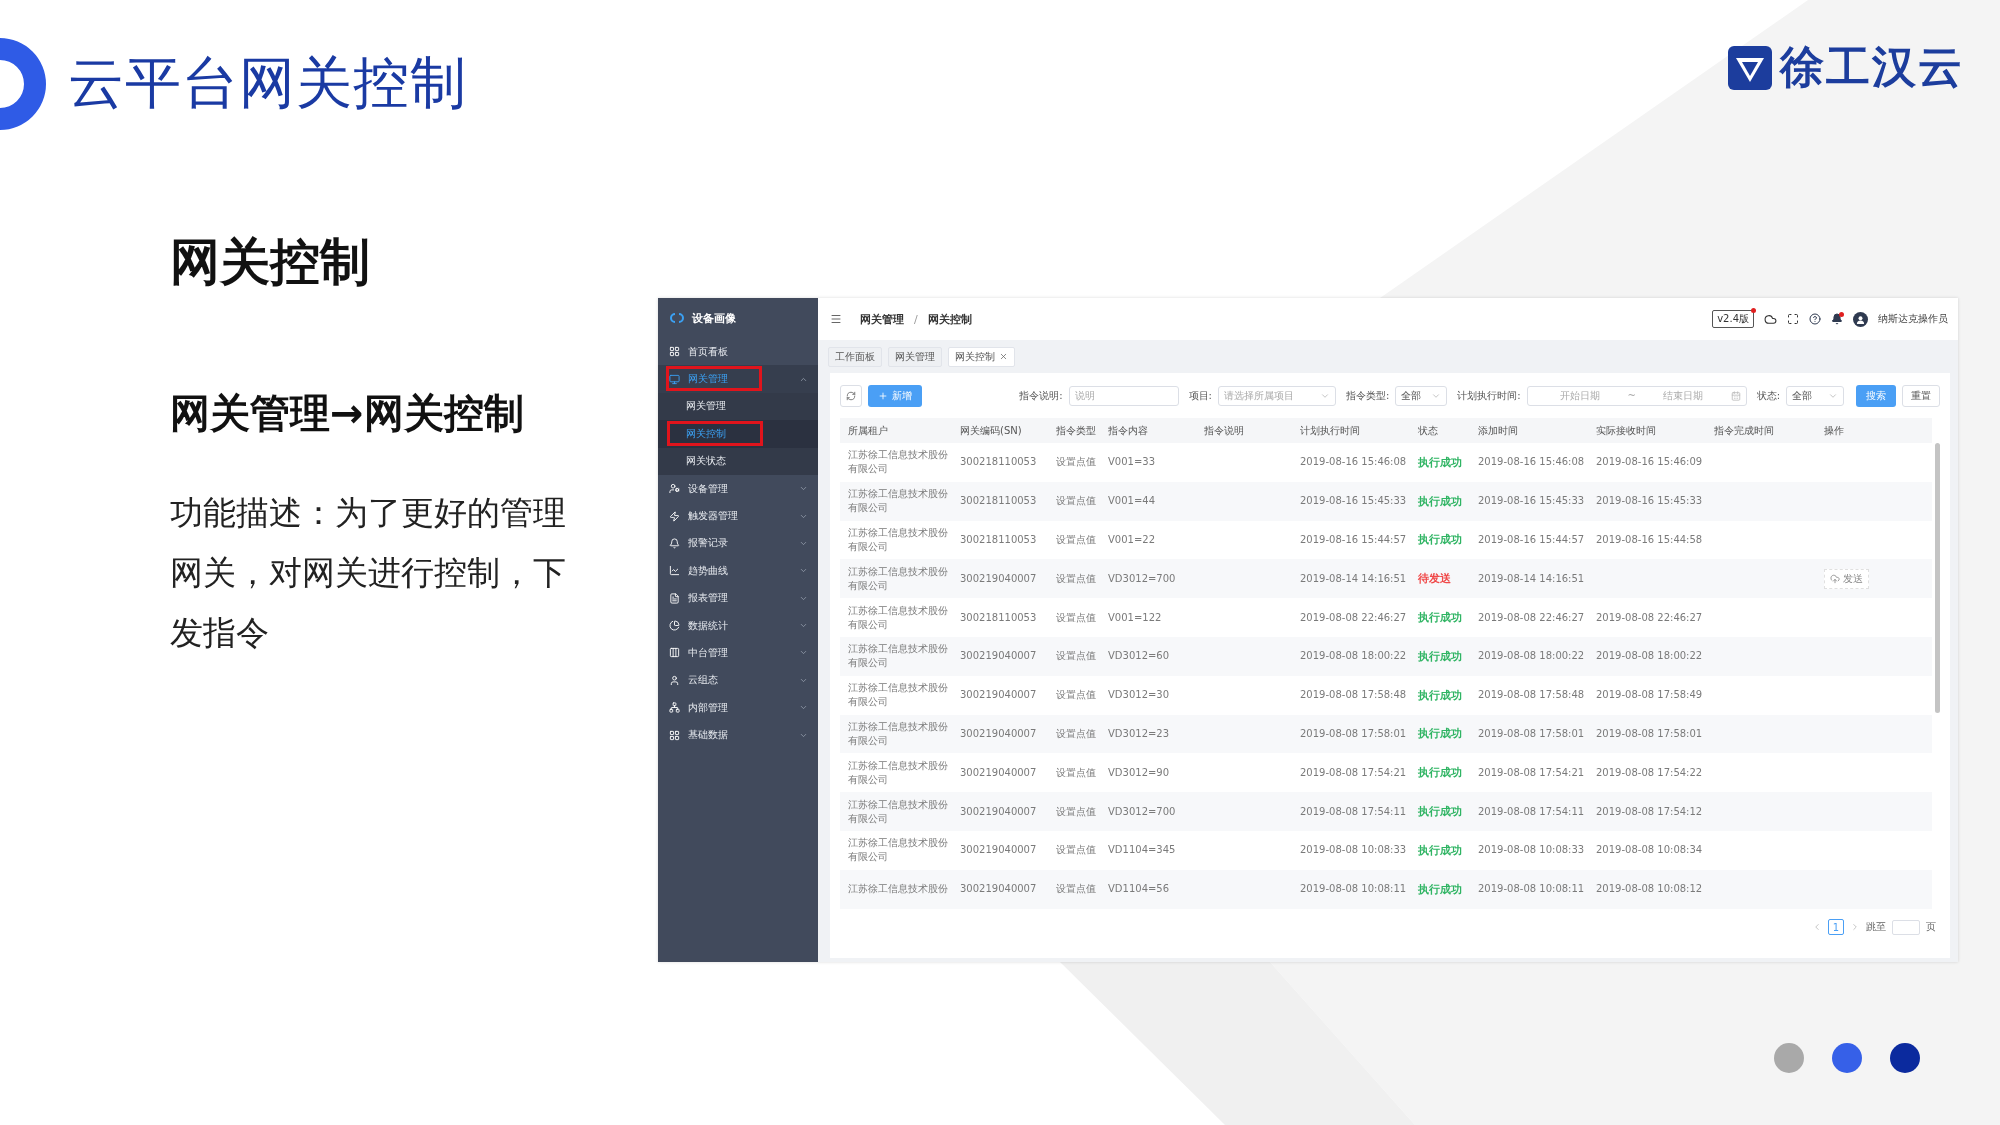 The width and height of the screenshot is (2000, 1125). What do you see at coordinates (1793, 319) in the screenshot?
I see `fullscreen-icon` at bounding box center [1793, 319].